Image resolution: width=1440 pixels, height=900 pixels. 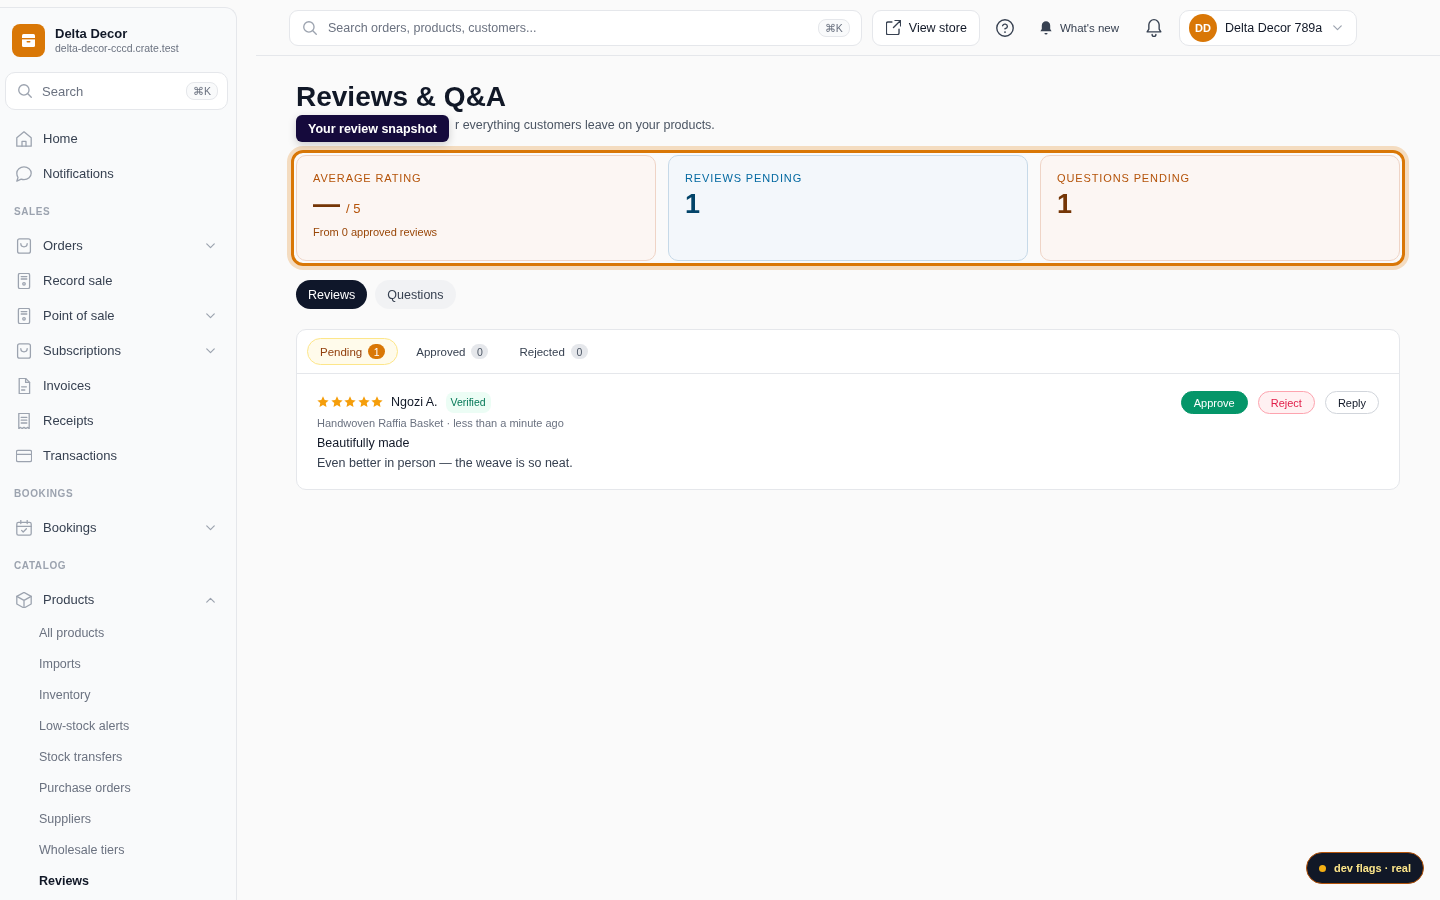 What do you see at coordinates (441, 423) in the screenshot?
I see `review-meta: Handwoven Raffia Basket · less than a minute ago` at bounding box center [441, 423].